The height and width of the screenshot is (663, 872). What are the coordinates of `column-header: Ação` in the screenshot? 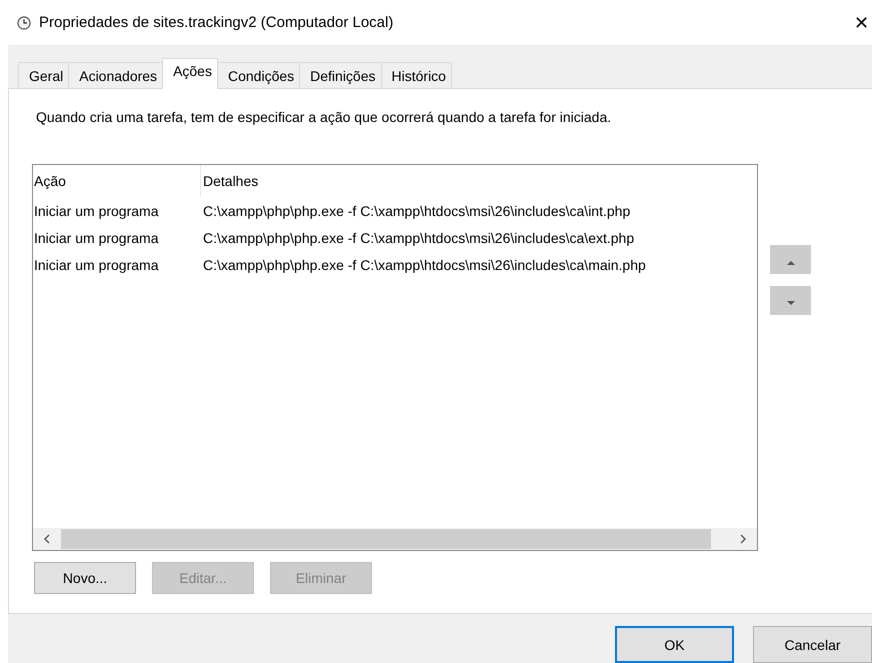 It's located at (50, 181).